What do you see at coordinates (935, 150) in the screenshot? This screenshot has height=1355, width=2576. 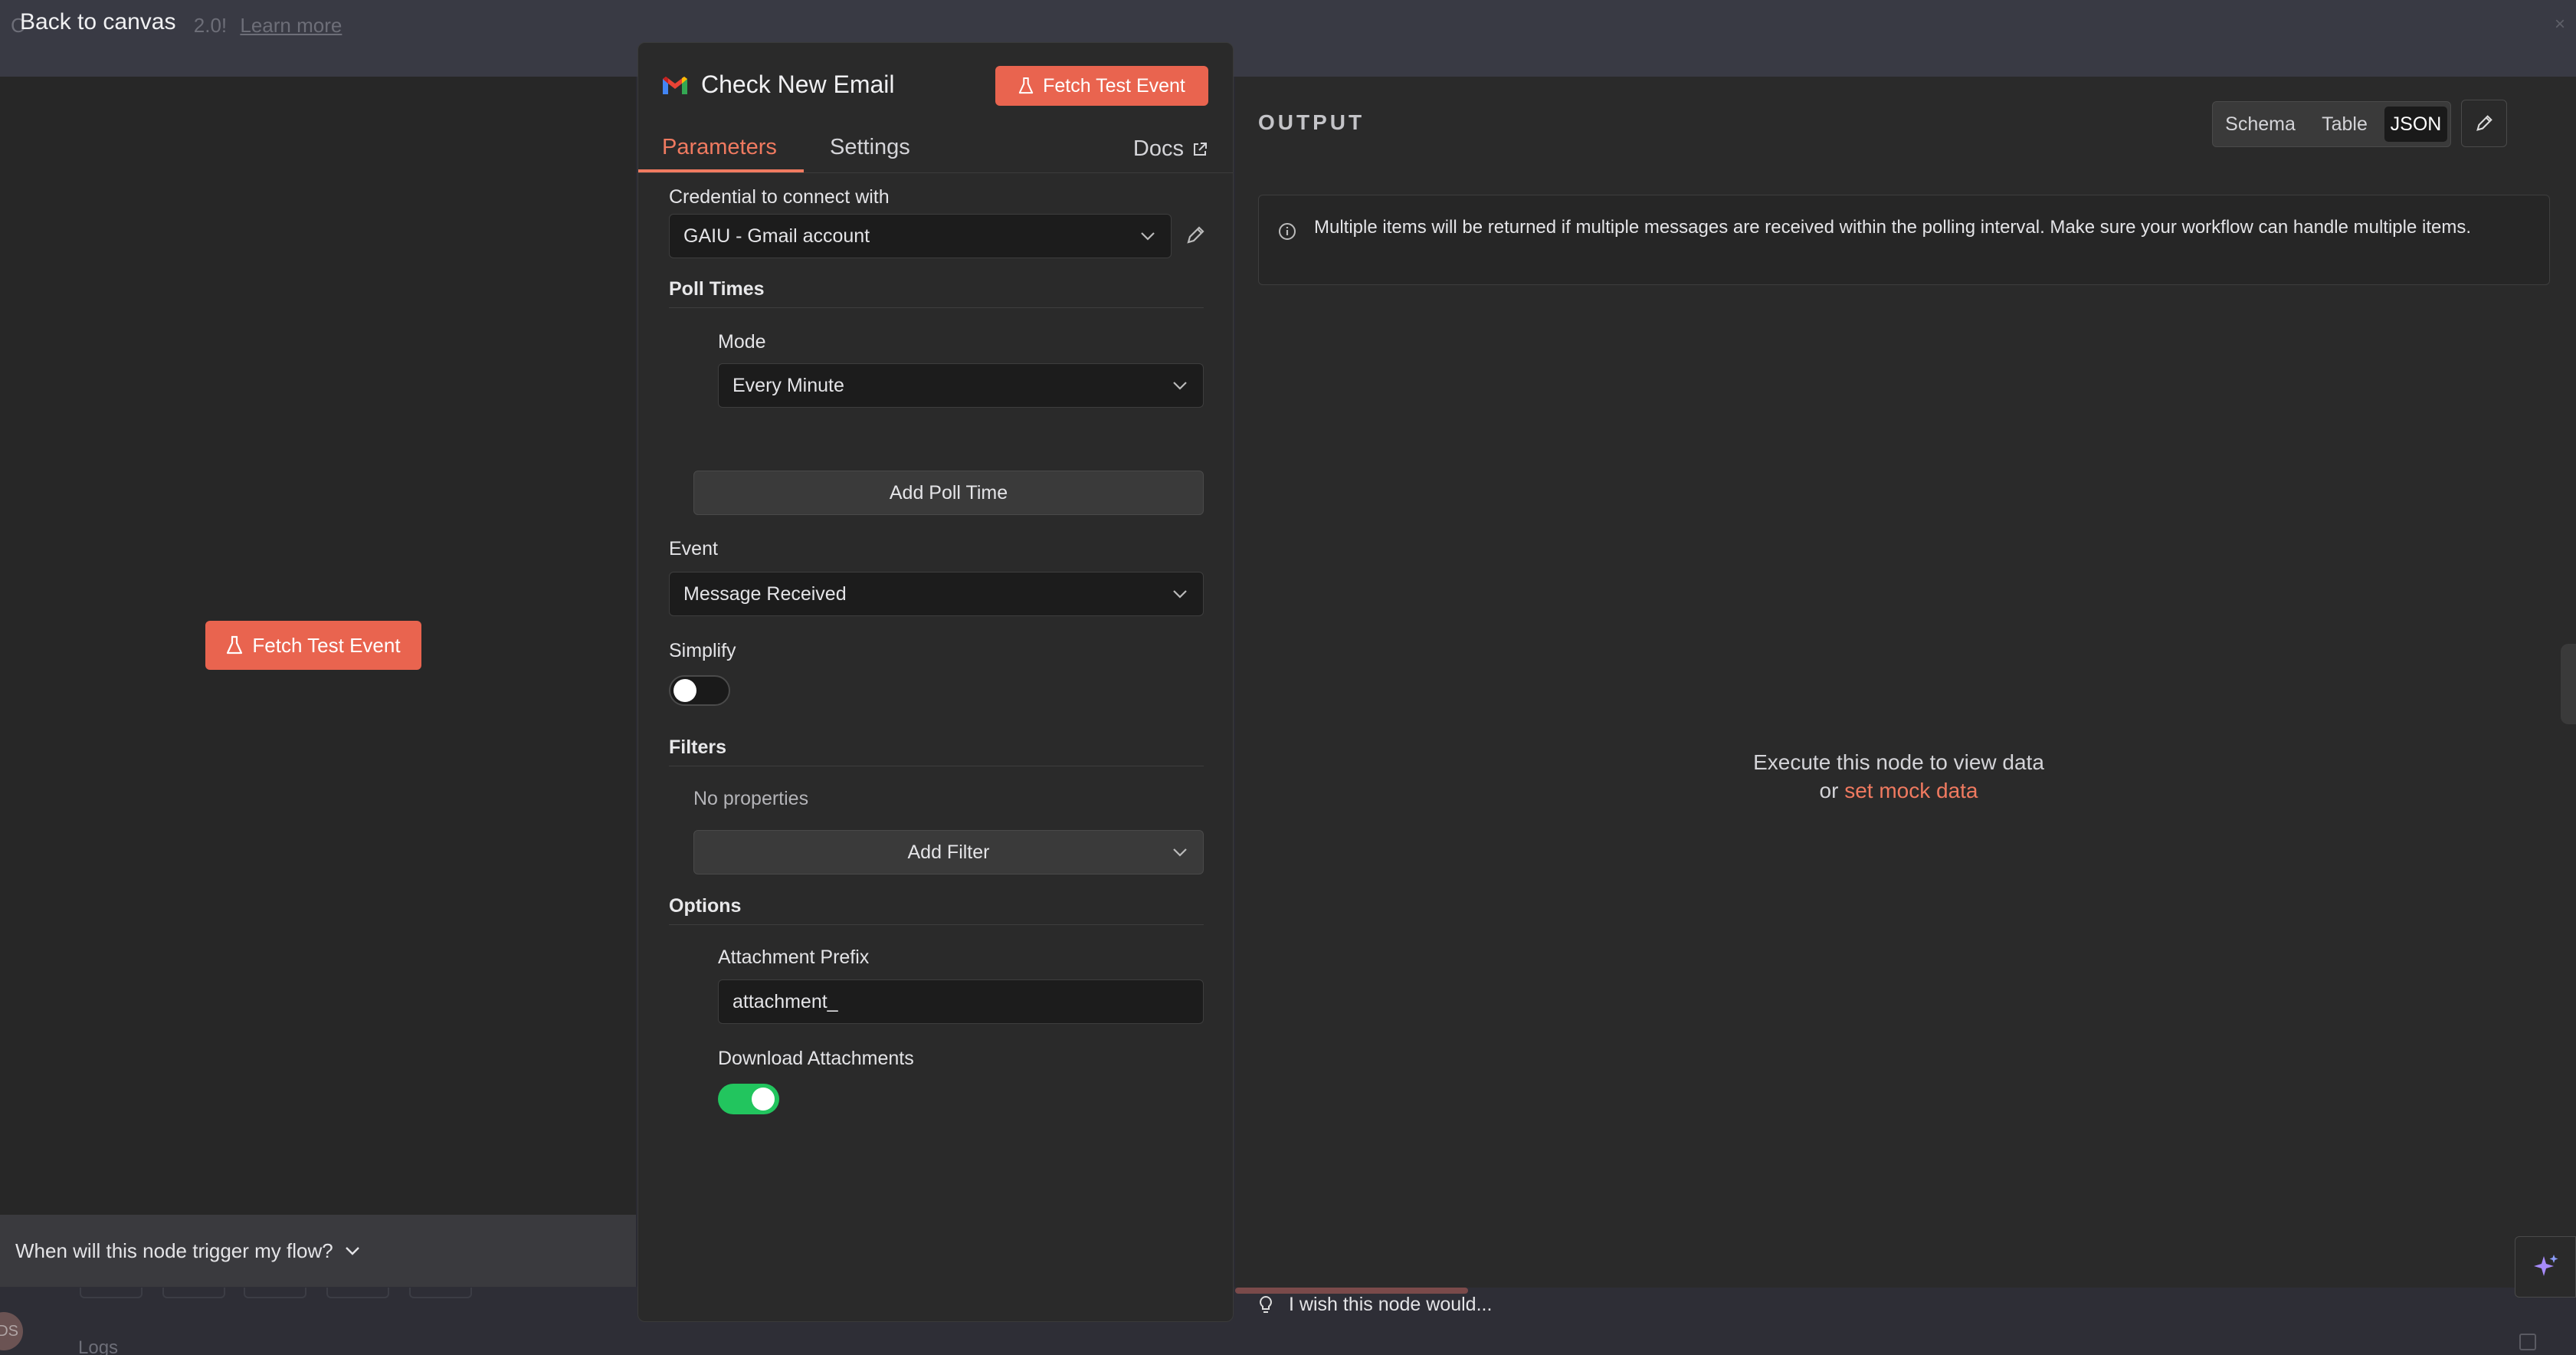 I see `panel-tabs: Parameters Settings Docs` at bounding box center [935, 150].